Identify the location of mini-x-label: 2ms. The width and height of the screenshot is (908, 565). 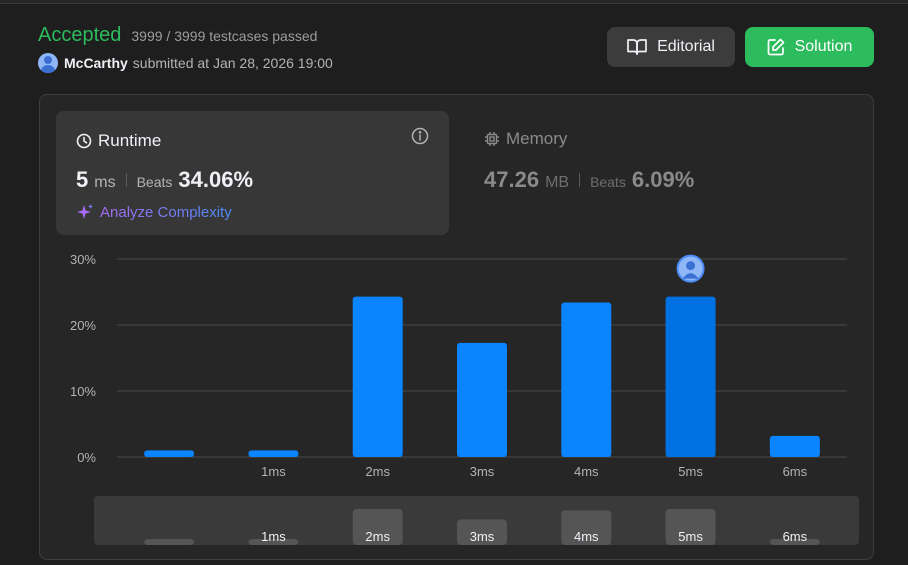
(377, 536).